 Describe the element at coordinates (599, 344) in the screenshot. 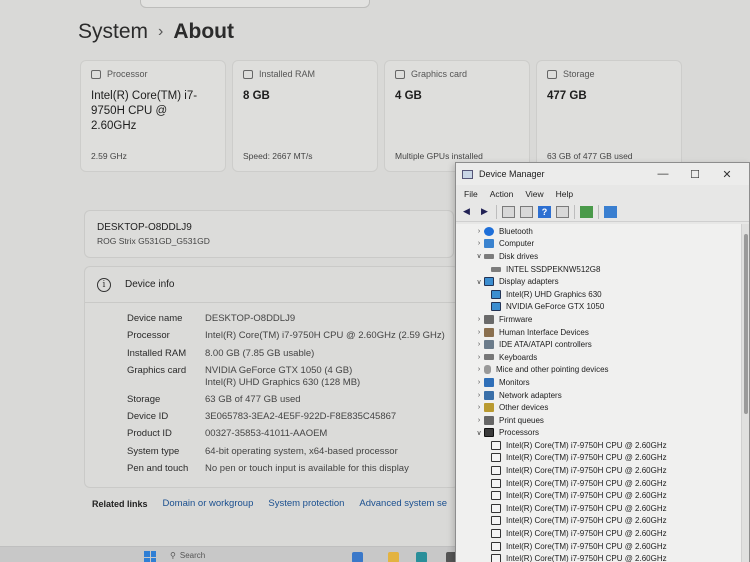

I see `tree-category: › IDE ATA/ATAPI controllers` at that location.